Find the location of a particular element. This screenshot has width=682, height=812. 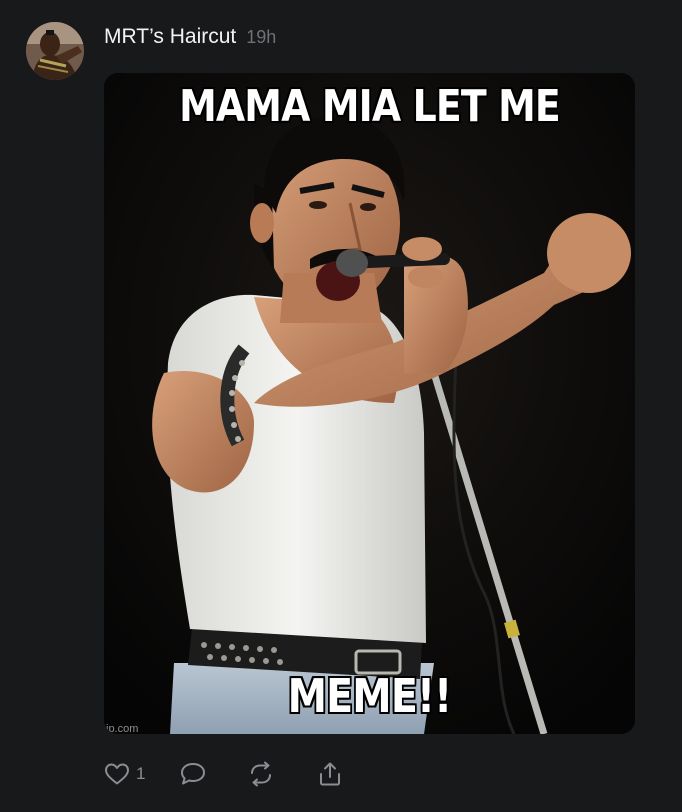

heart-icon is located at coordinates (117, 774).